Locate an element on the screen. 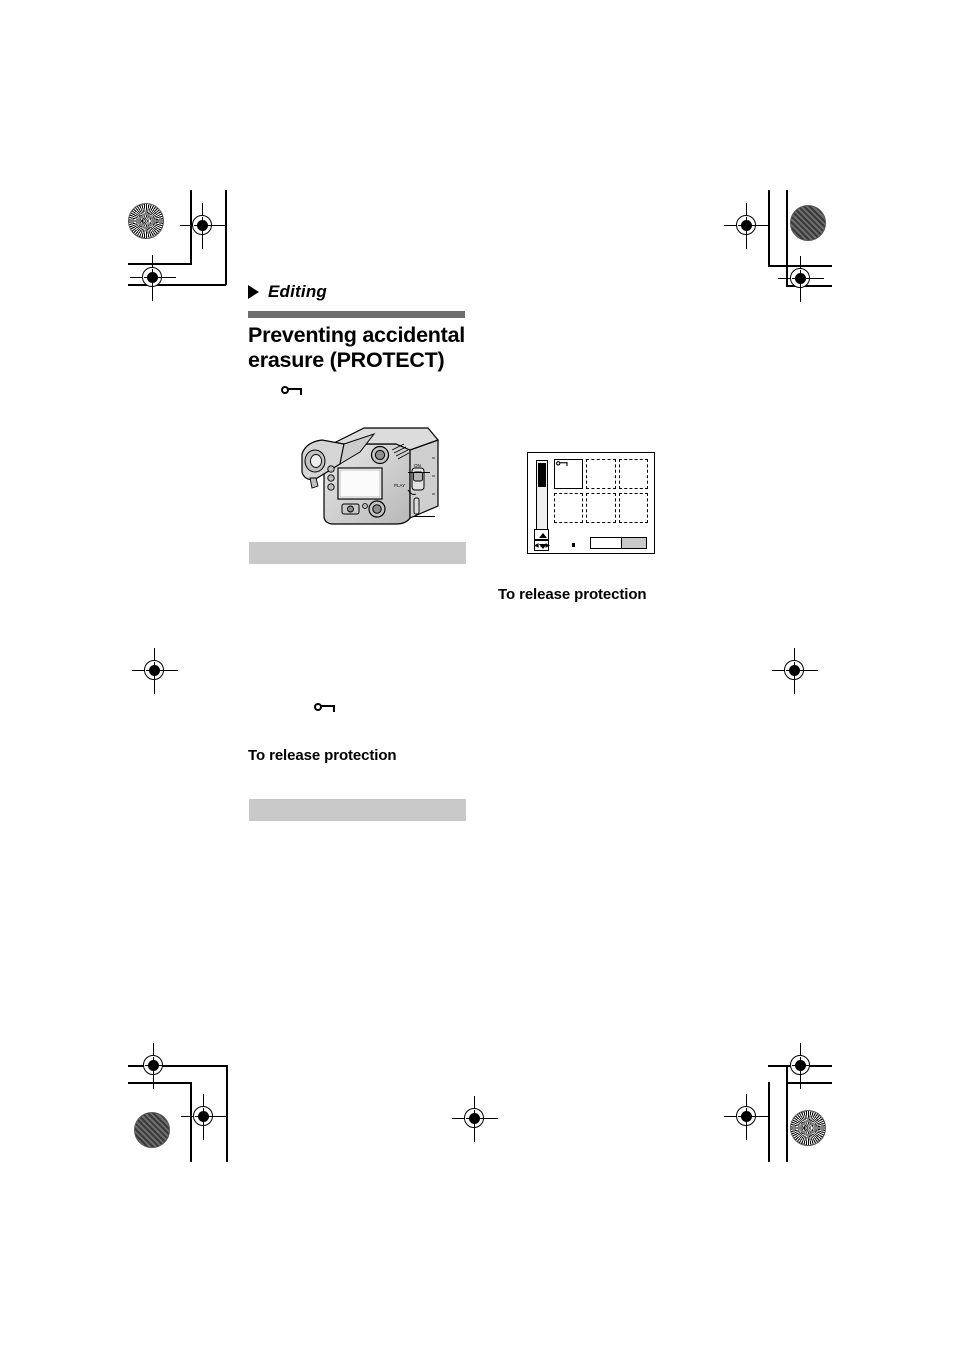 The width and height of the screenshot is (954, 1351). subheading-release-protection-right: To release protection is located at coordinates (572, 594).